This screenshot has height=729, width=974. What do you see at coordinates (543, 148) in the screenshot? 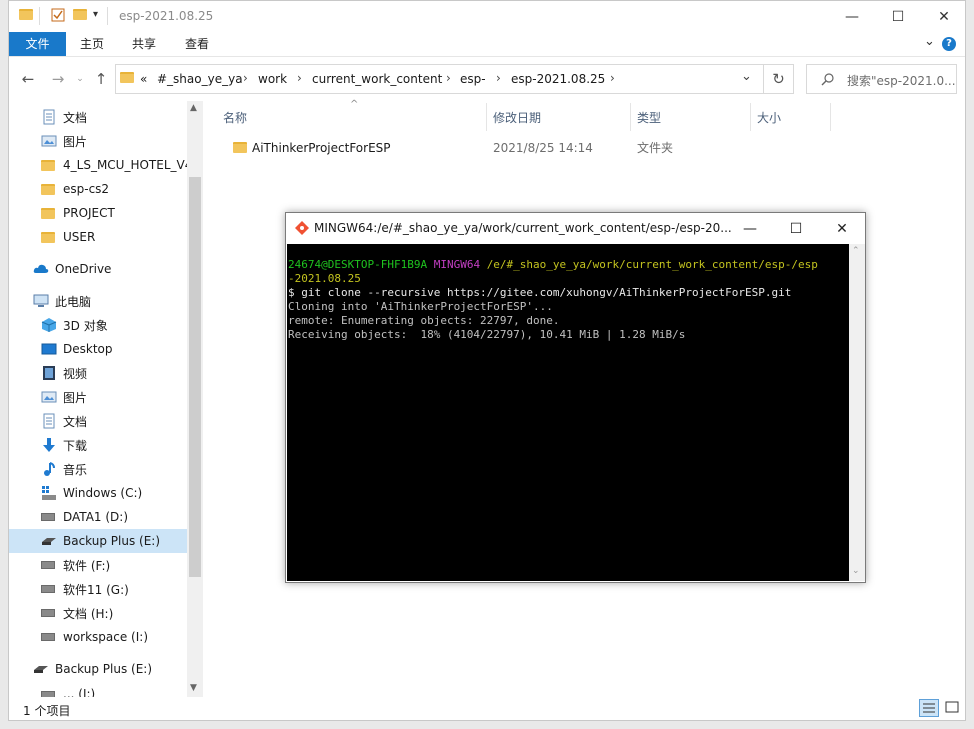
I see `file-modified: 2021/8/25 14:14` at bounding box center [543, 148].